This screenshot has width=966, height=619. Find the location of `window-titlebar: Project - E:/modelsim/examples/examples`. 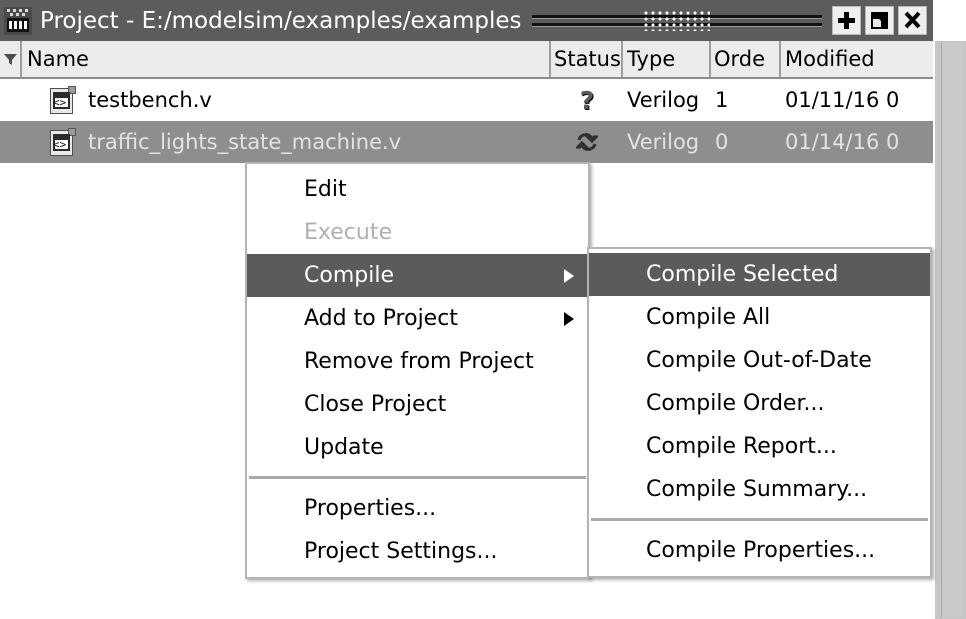

window-titlebar: Project - E:/modelsim/examples/examples is located at coordinates (466, 20).